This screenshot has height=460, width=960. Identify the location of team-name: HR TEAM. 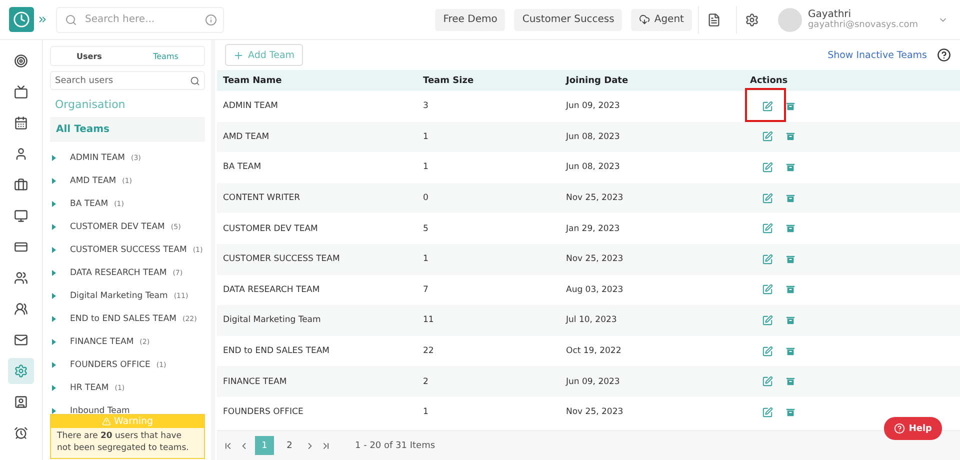
(89, 387).